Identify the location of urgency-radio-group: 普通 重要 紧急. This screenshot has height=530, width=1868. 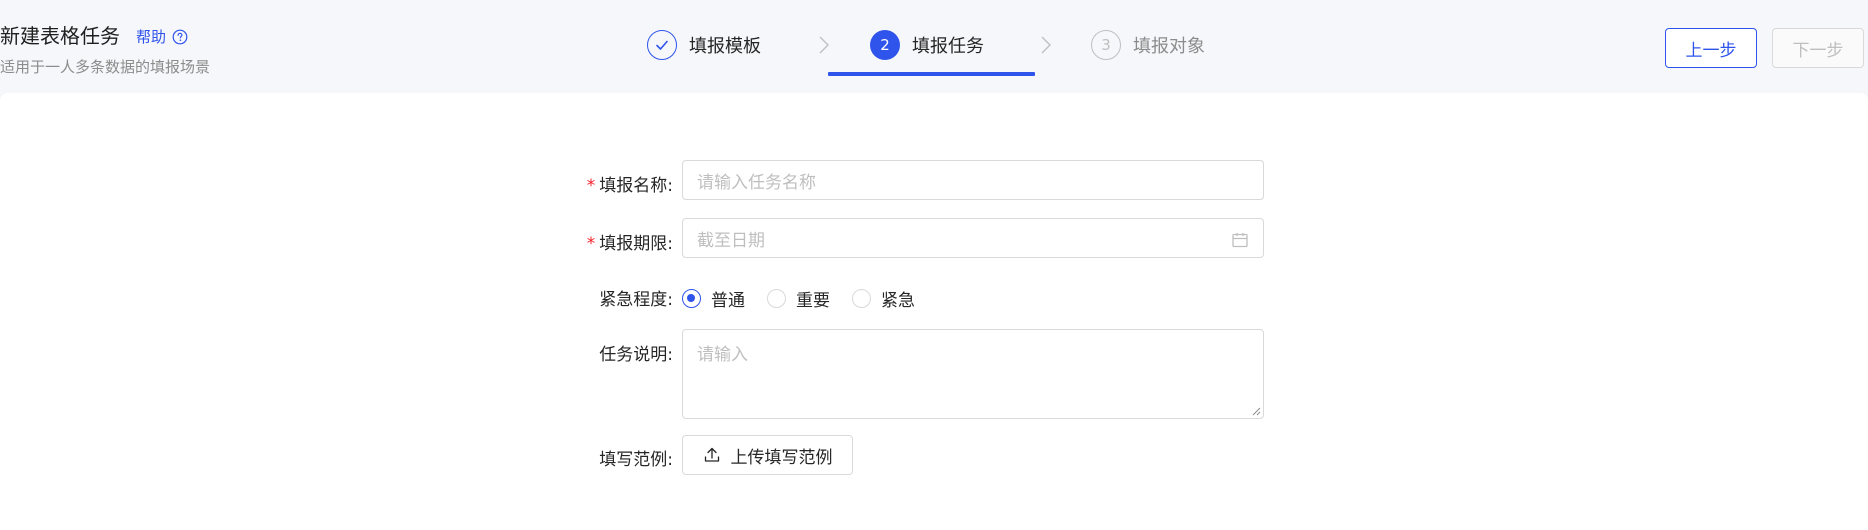
(809, 298).